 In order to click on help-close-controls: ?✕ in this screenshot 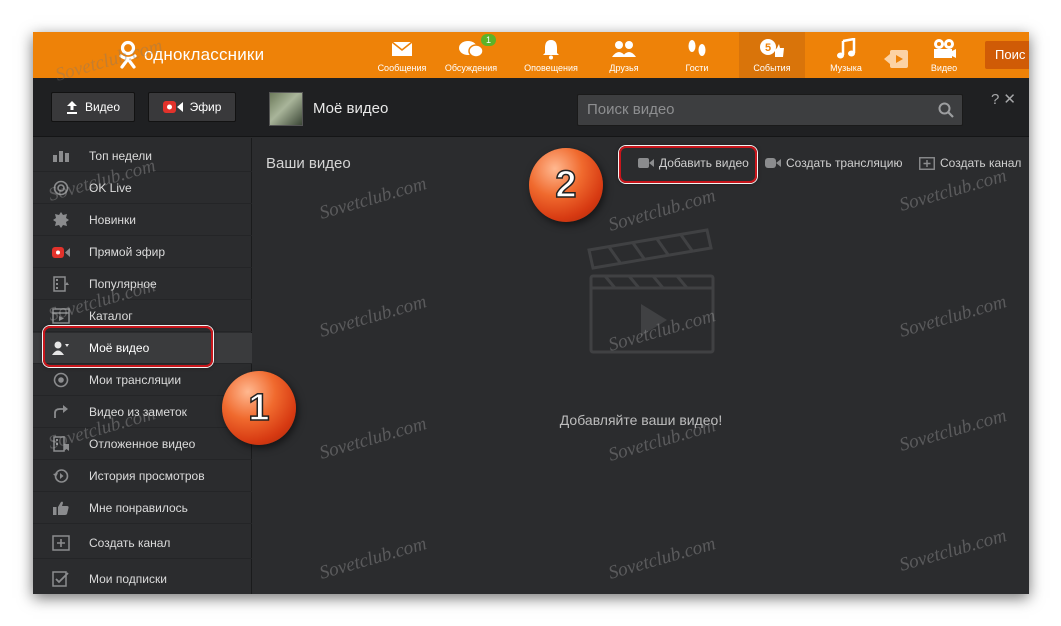, I will do `click(1005, 99)`.